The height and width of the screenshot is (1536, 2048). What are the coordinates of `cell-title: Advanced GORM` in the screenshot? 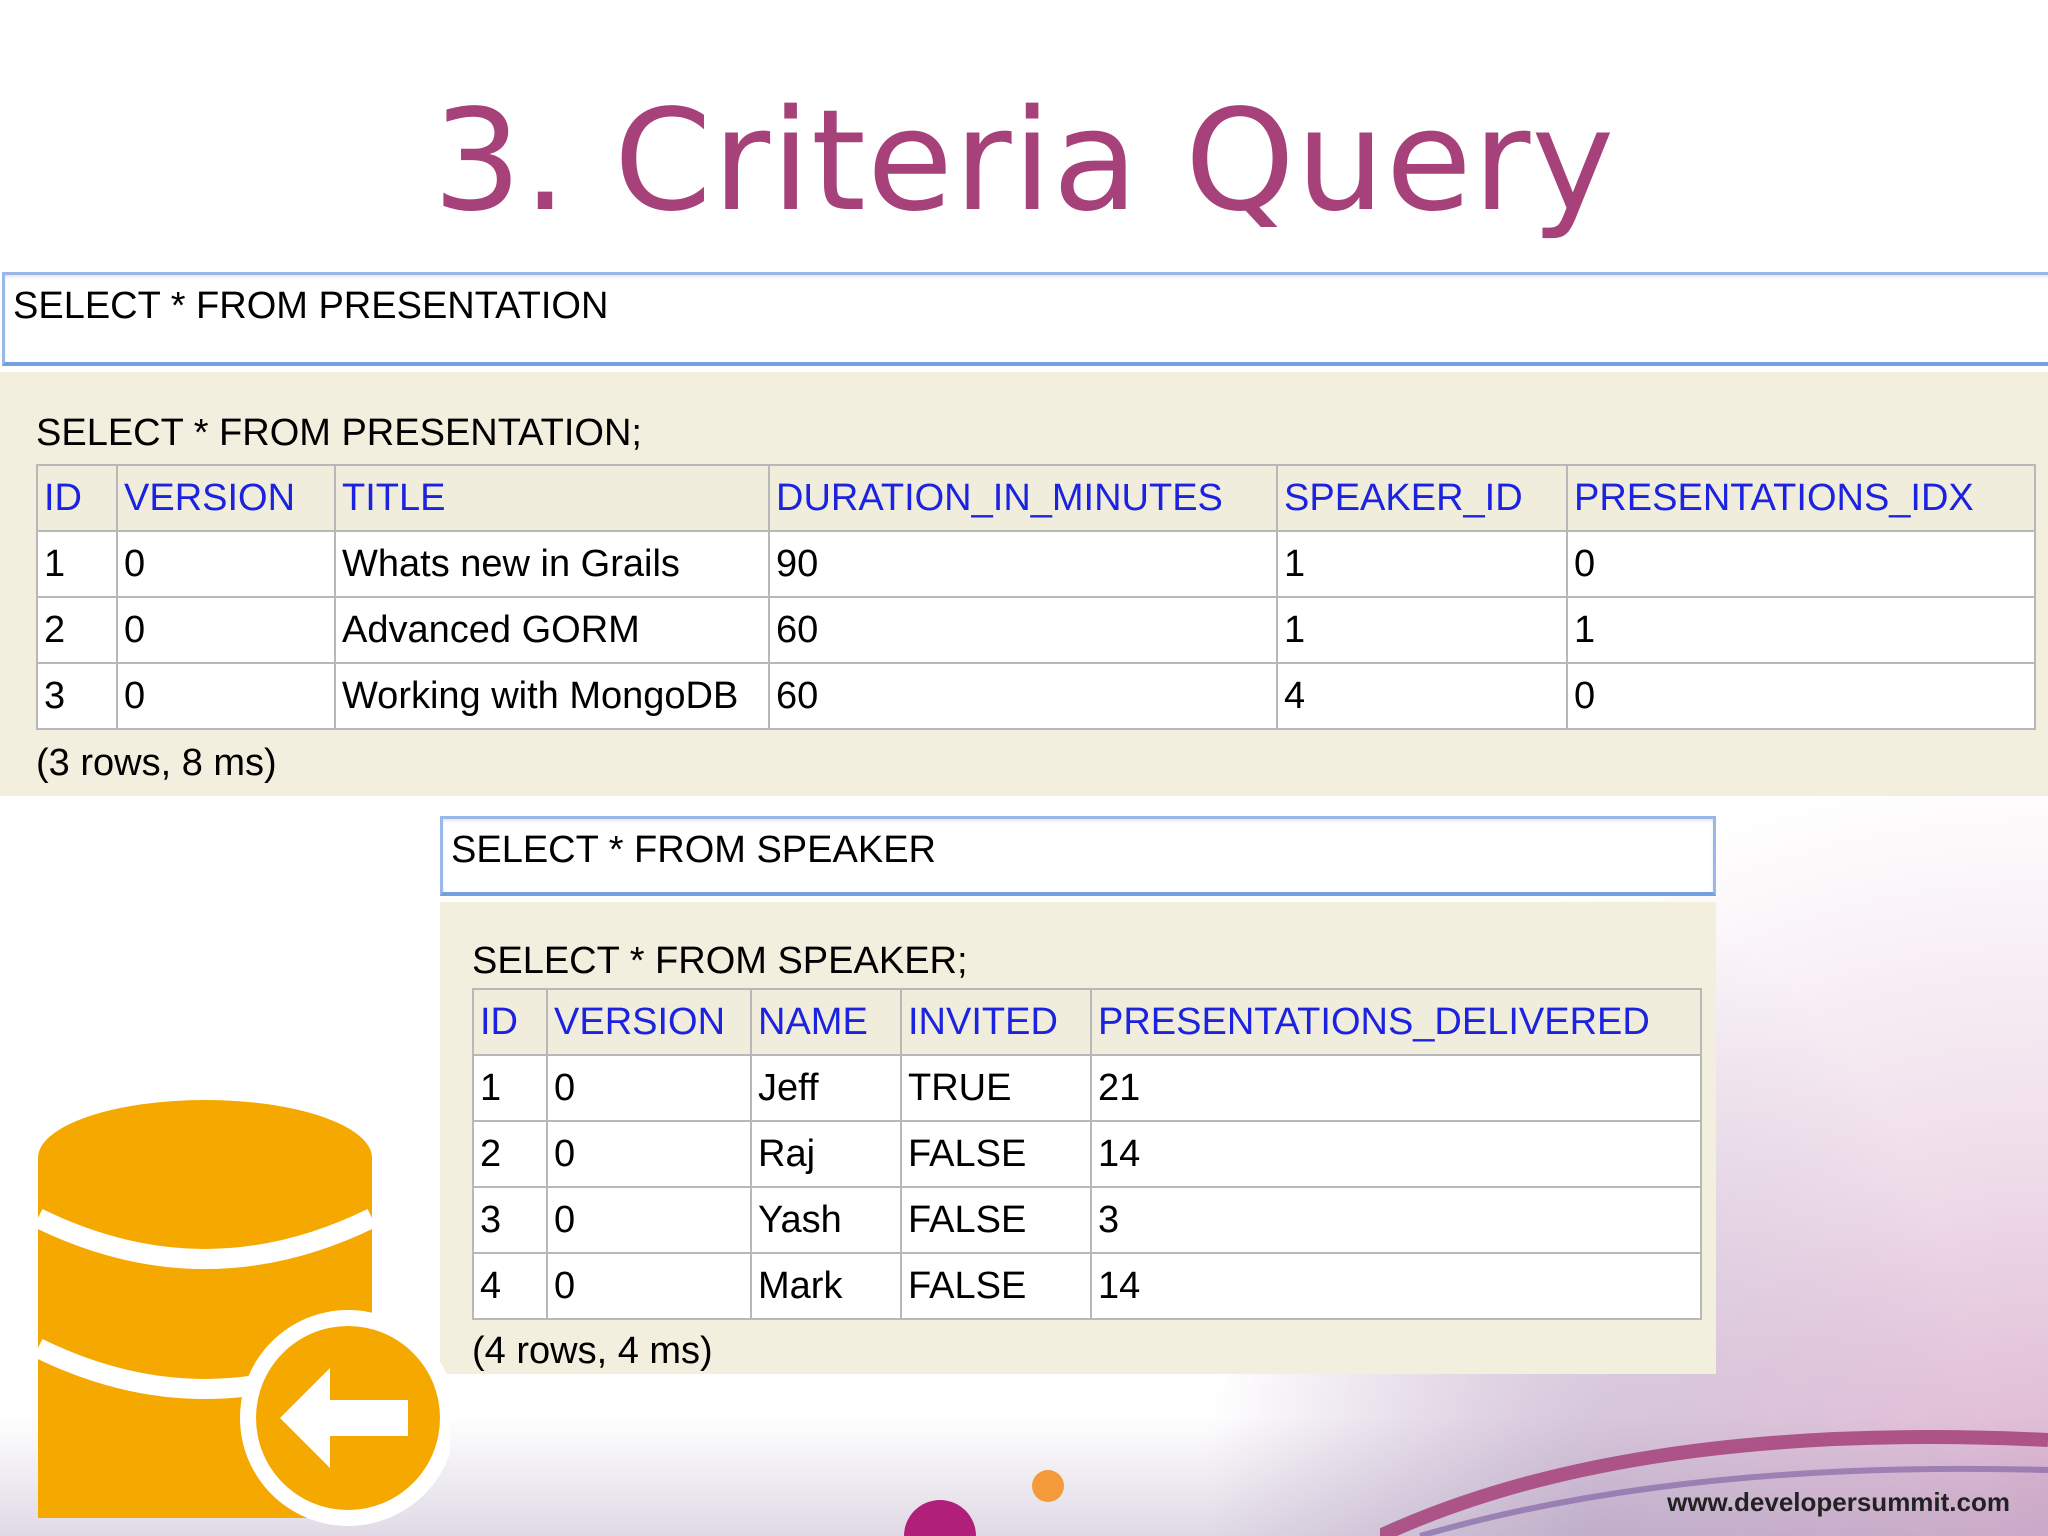 It's located at (552, 630).